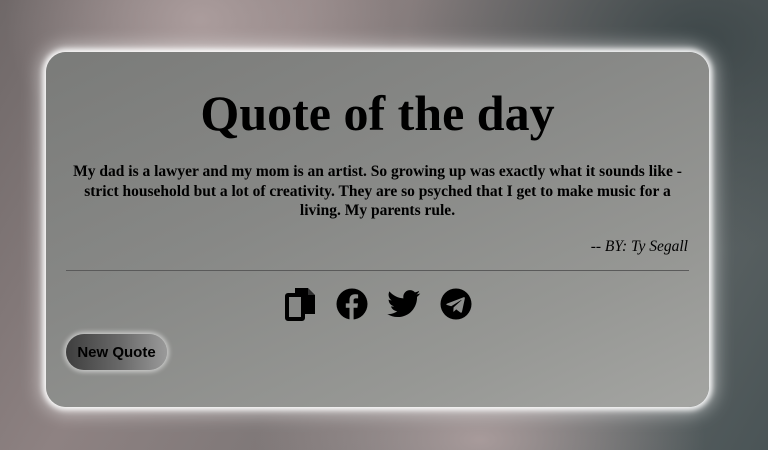 The height and width of the screenshot is (450, 768). Describe the element at coordinates (352, 304) in the screenshot. I see `facebook-icon` at that location.